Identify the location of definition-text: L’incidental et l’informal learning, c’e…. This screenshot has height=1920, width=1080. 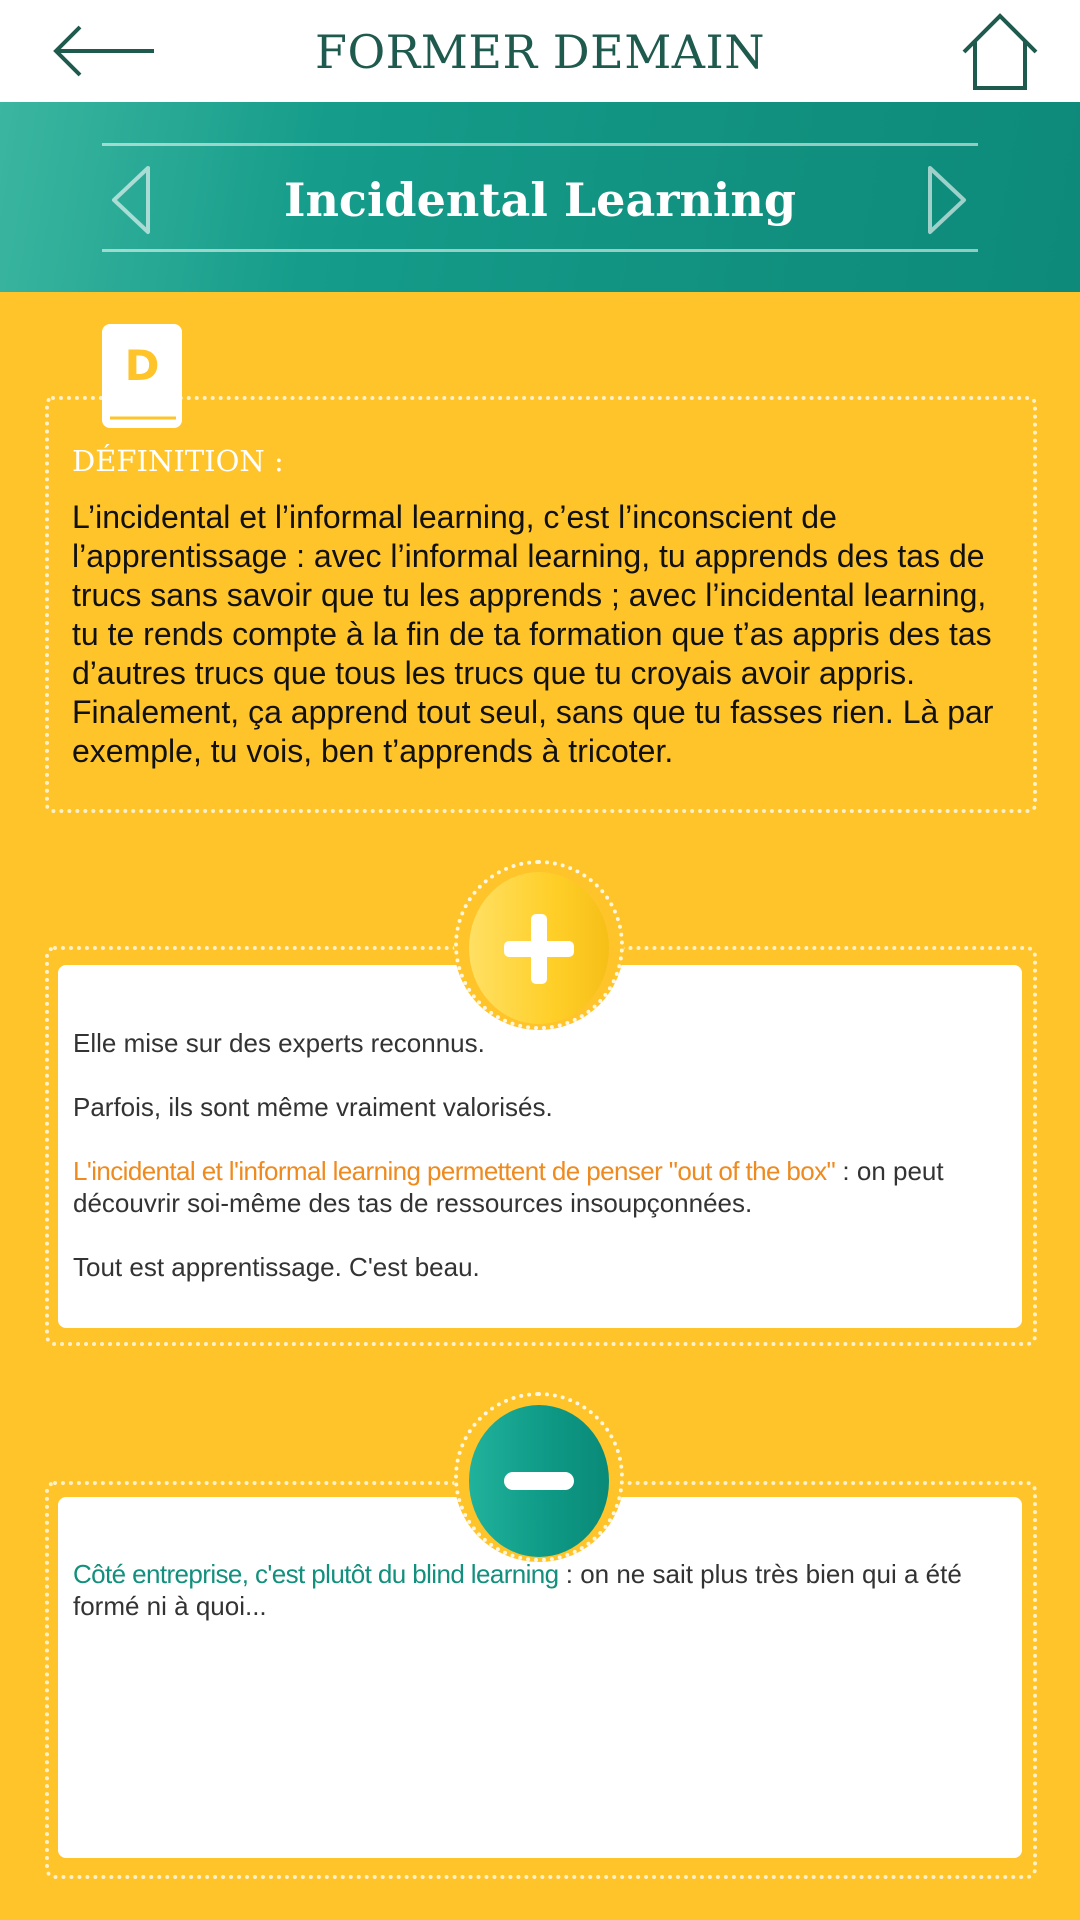
(533, 634).